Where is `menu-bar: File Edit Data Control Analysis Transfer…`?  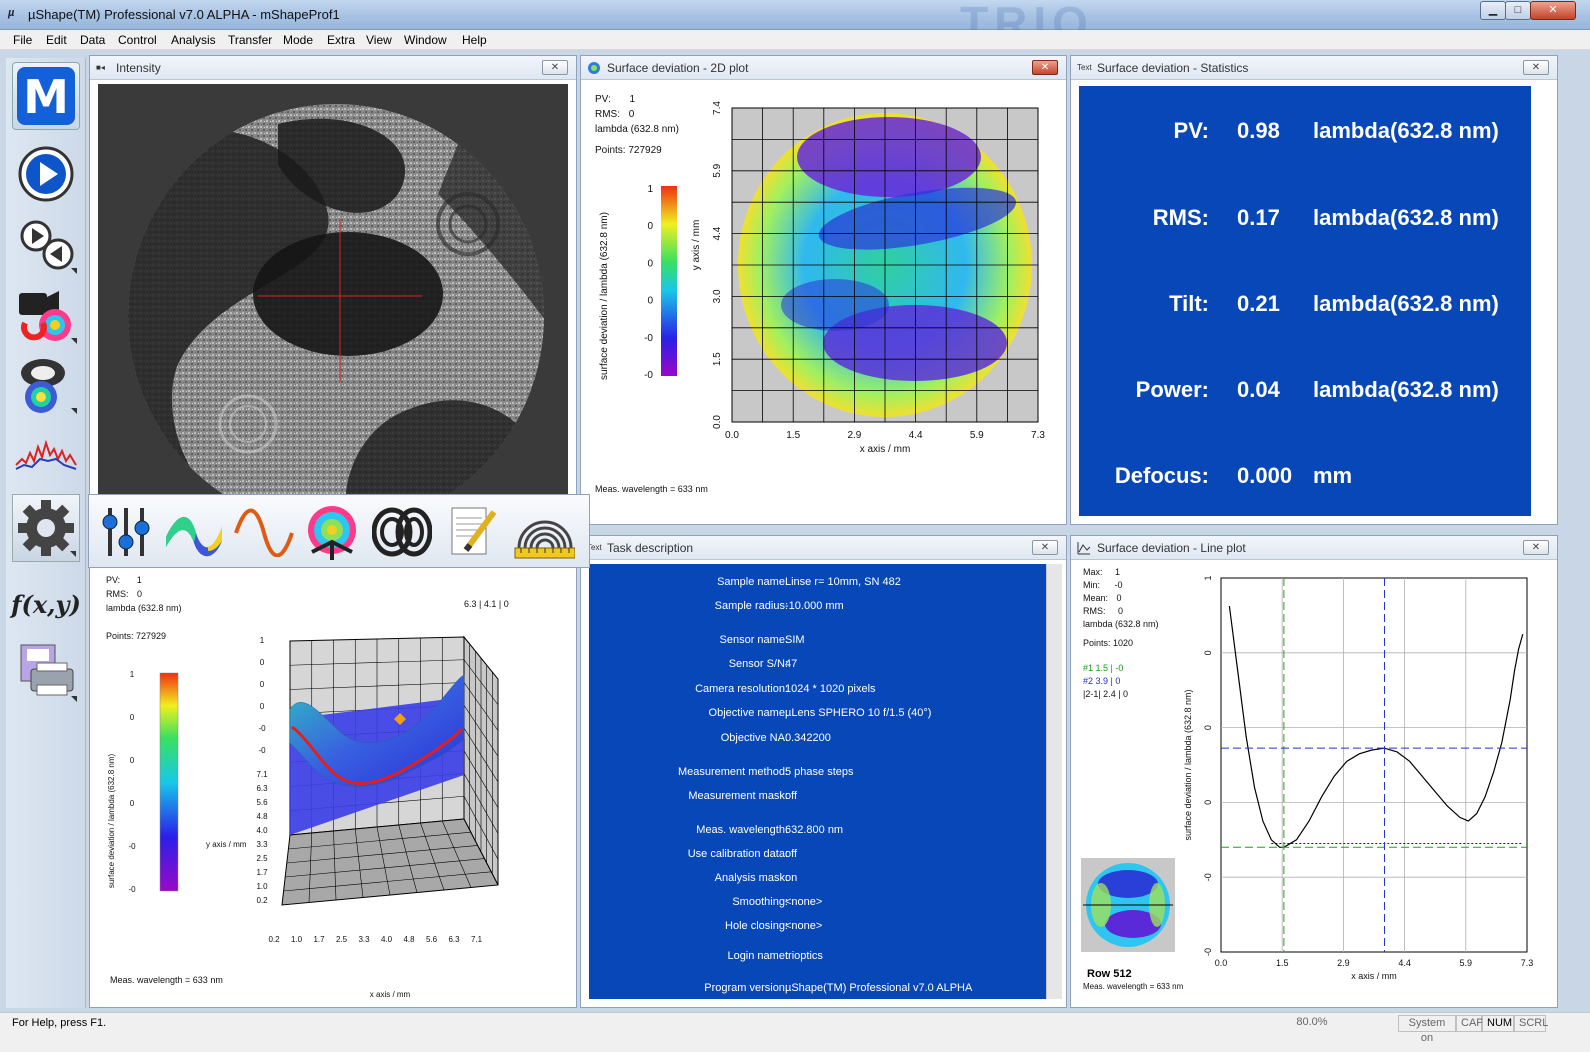
menu-bar: File Edit Data Control Analysis Transfer… is located at coordinates (795, 40).